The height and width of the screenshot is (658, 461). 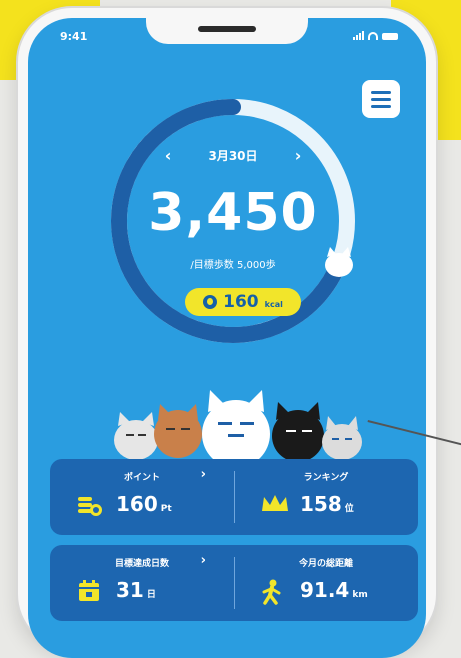 What do you see at coordinates (166, 509) in the screenshot?
I see `points-unit: Pt` at bounding box center [166, 509].